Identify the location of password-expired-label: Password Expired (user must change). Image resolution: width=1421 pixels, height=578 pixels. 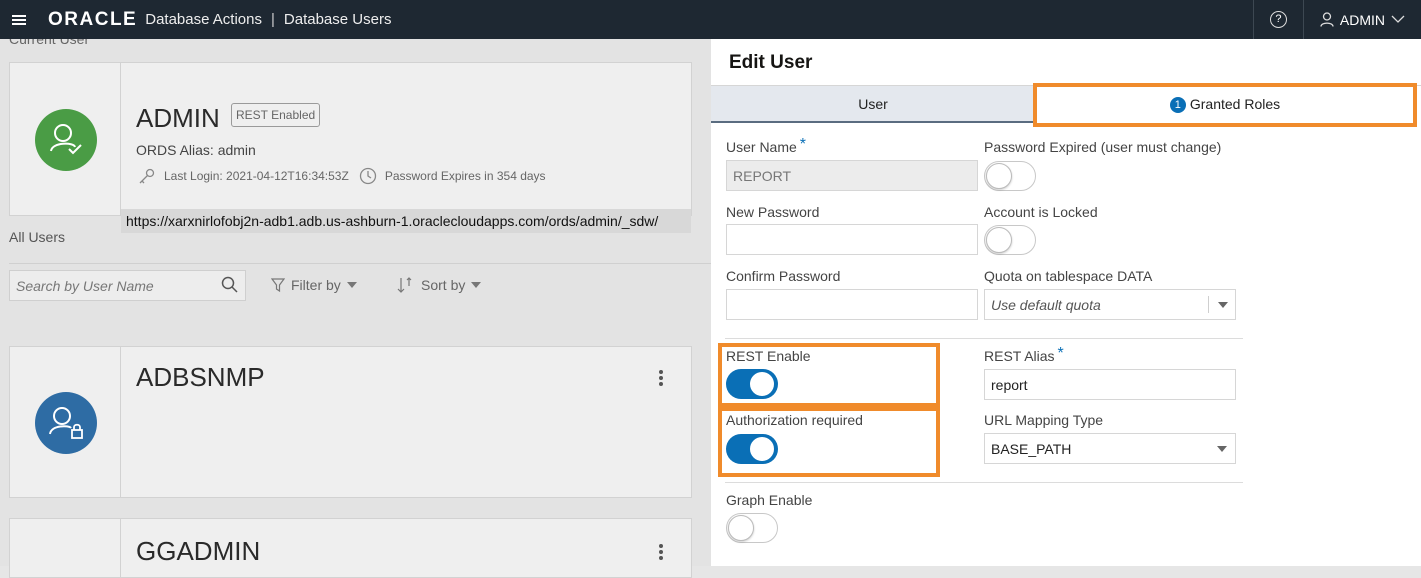
(1103, 147).